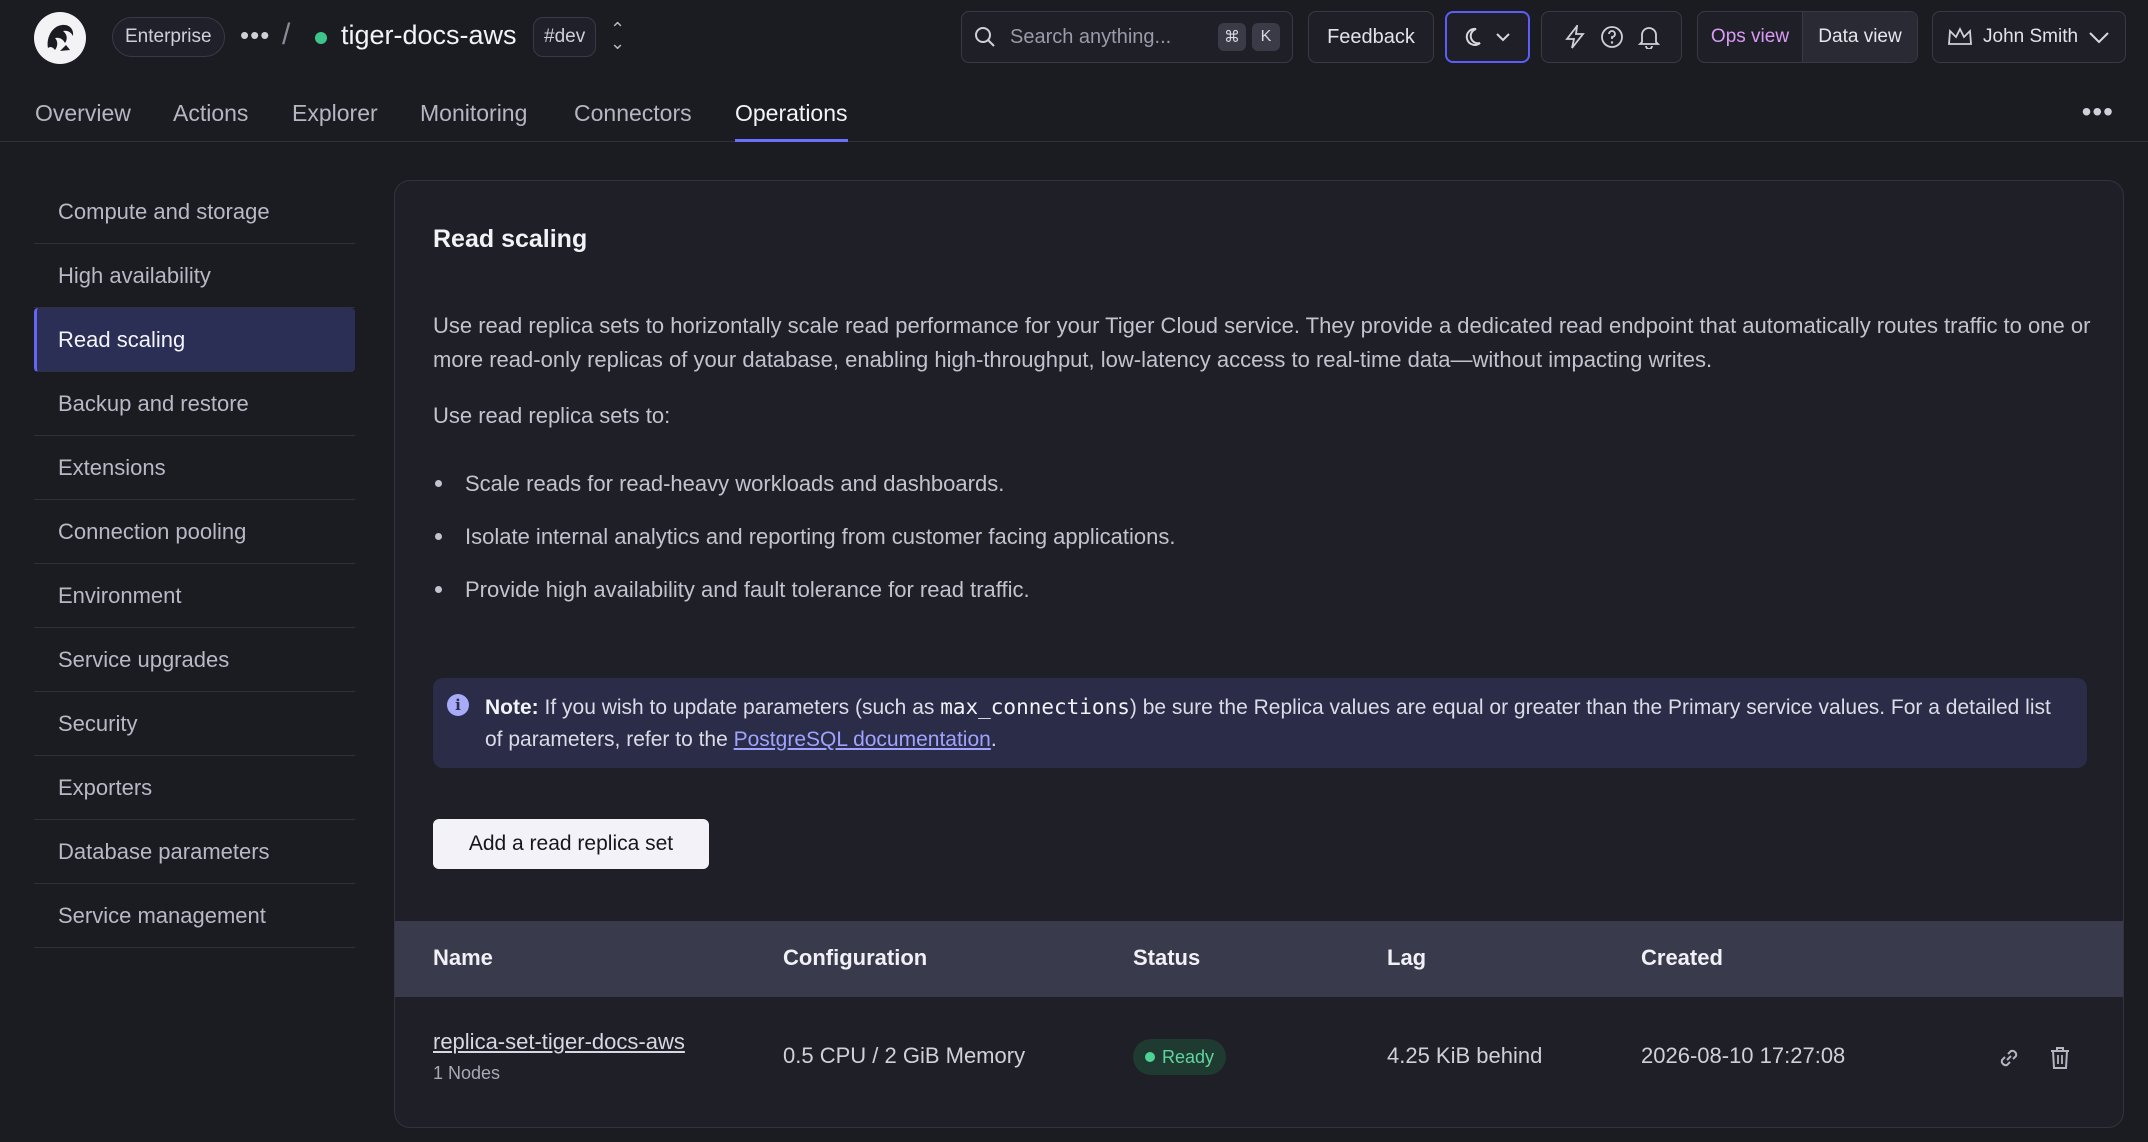 The height and width of the screenshot is (1142, 2148). I want to click on sidebar-item-security: Security, so click(194, 724).